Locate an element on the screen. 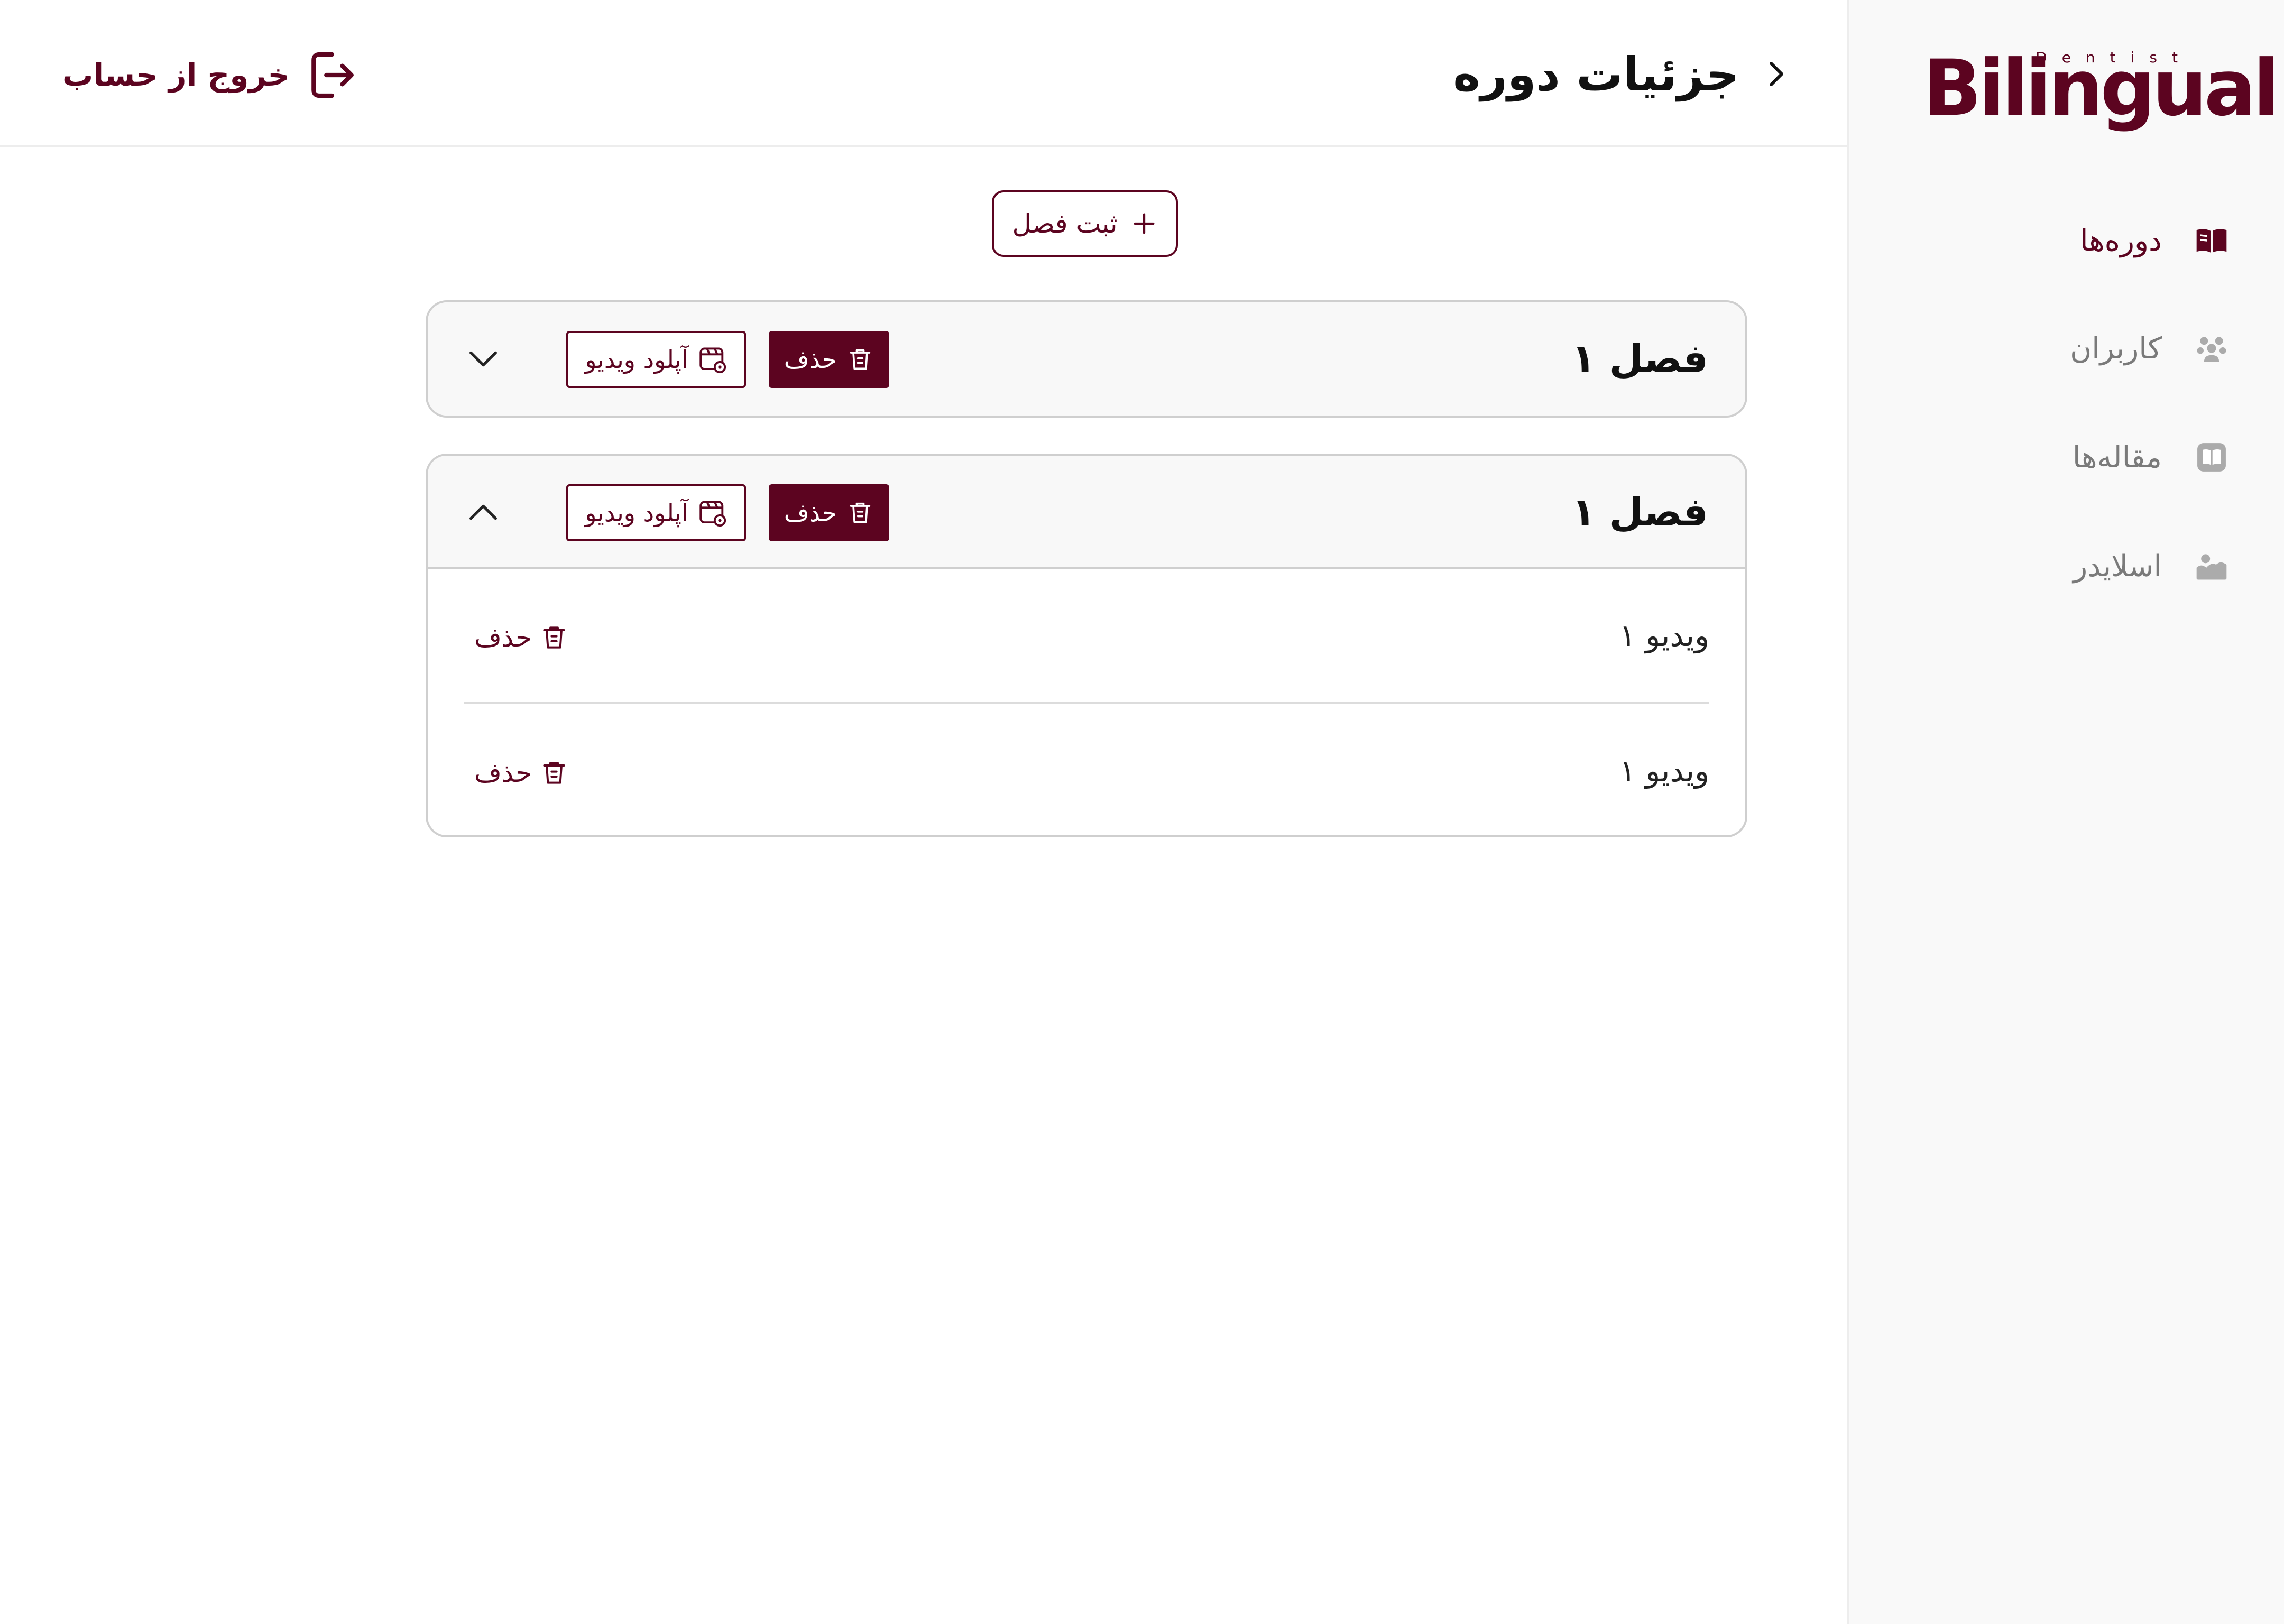  image-icon is located at coordinates (2211, 567).